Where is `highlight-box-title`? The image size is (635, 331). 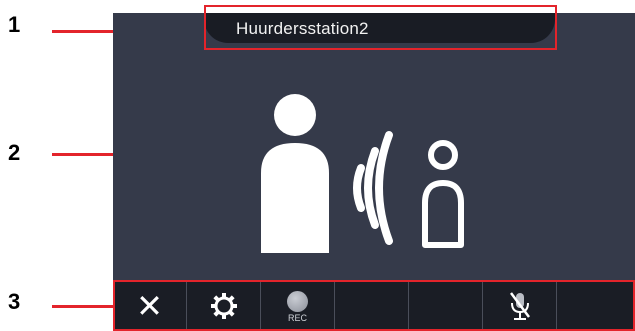
highlight-box-title is located at coordinates (380, 27).